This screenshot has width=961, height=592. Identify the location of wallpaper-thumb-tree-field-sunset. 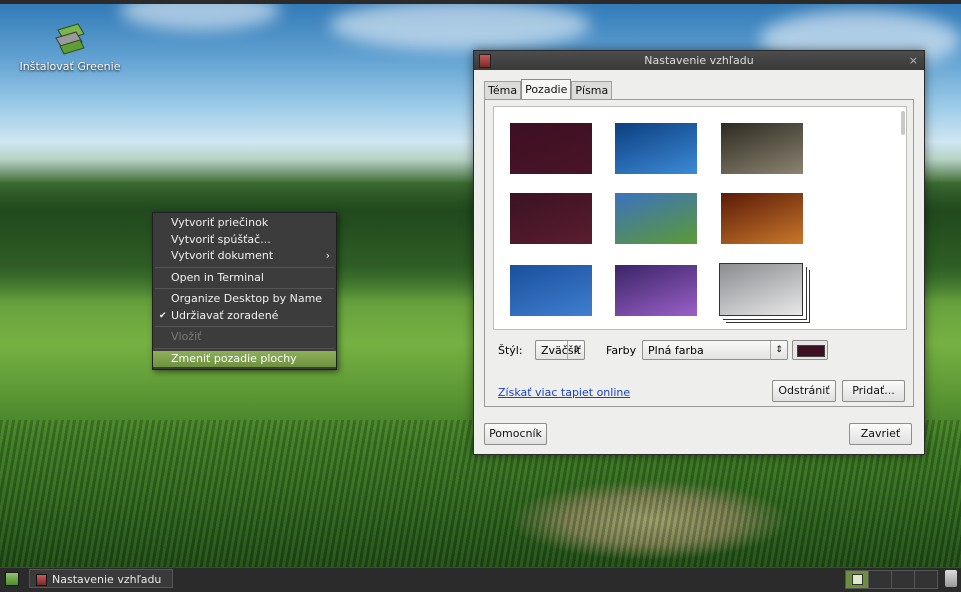
(656, 218).